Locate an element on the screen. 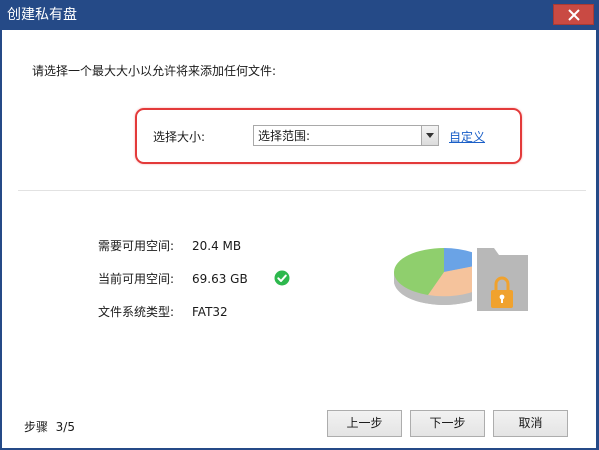 The image size is (599, 450). close-button is located at coordinates (573, 14).